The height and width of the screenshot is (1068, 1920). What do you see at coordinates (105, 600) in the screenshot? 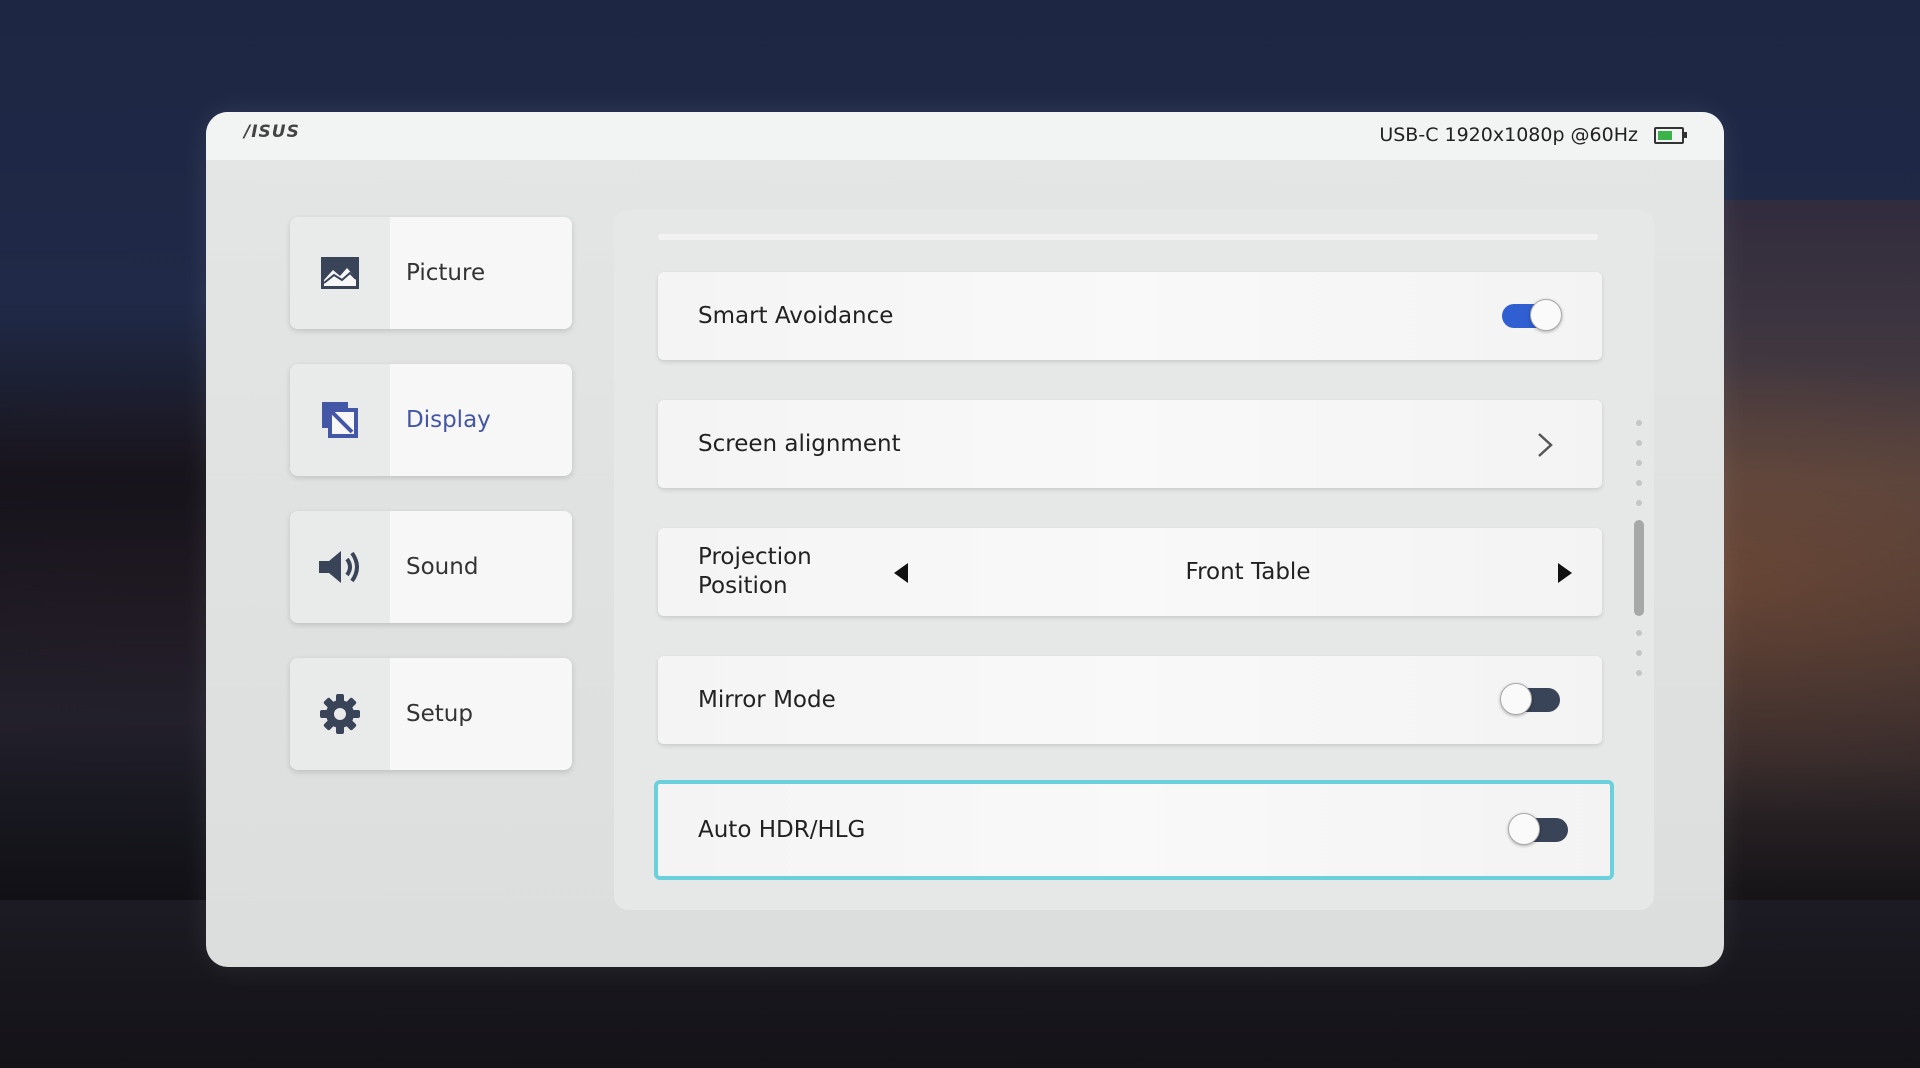
I see `background-skyline` at bounding box center [105, 600].